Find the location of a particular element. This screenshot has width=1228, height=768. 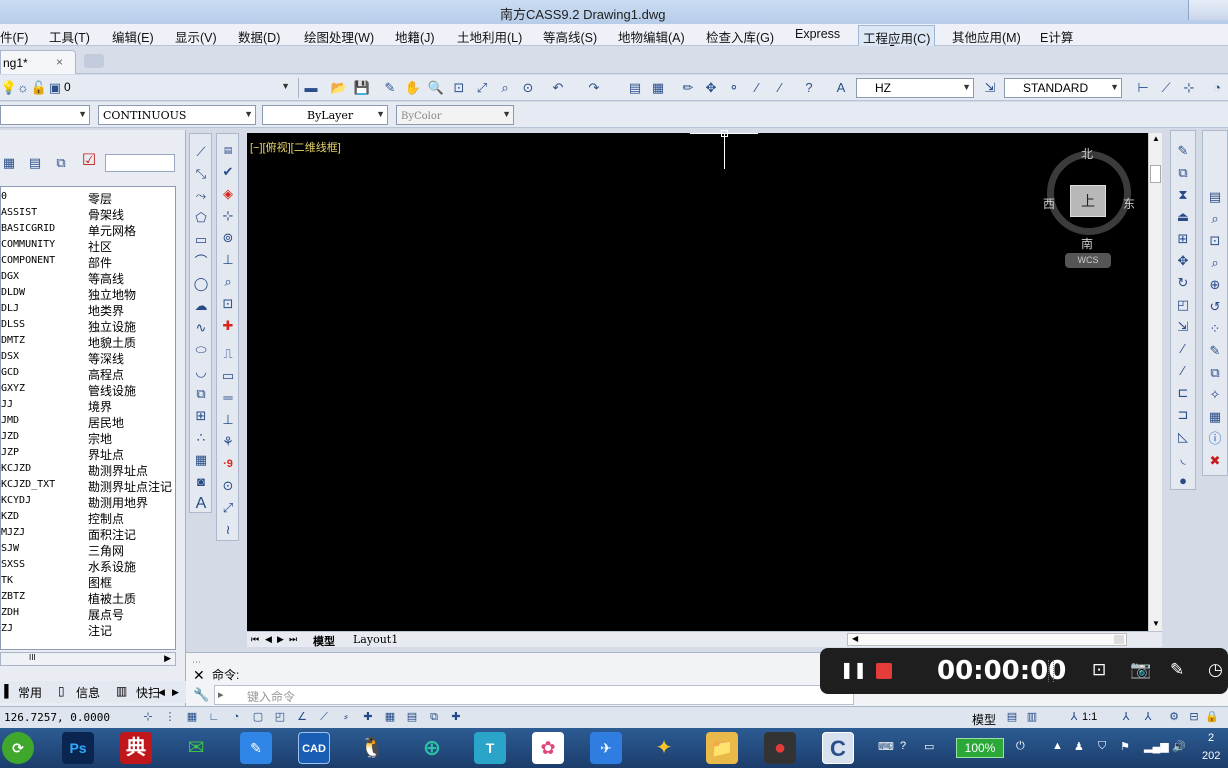

move-icon: ✥ is located at coordinates (711, 88).